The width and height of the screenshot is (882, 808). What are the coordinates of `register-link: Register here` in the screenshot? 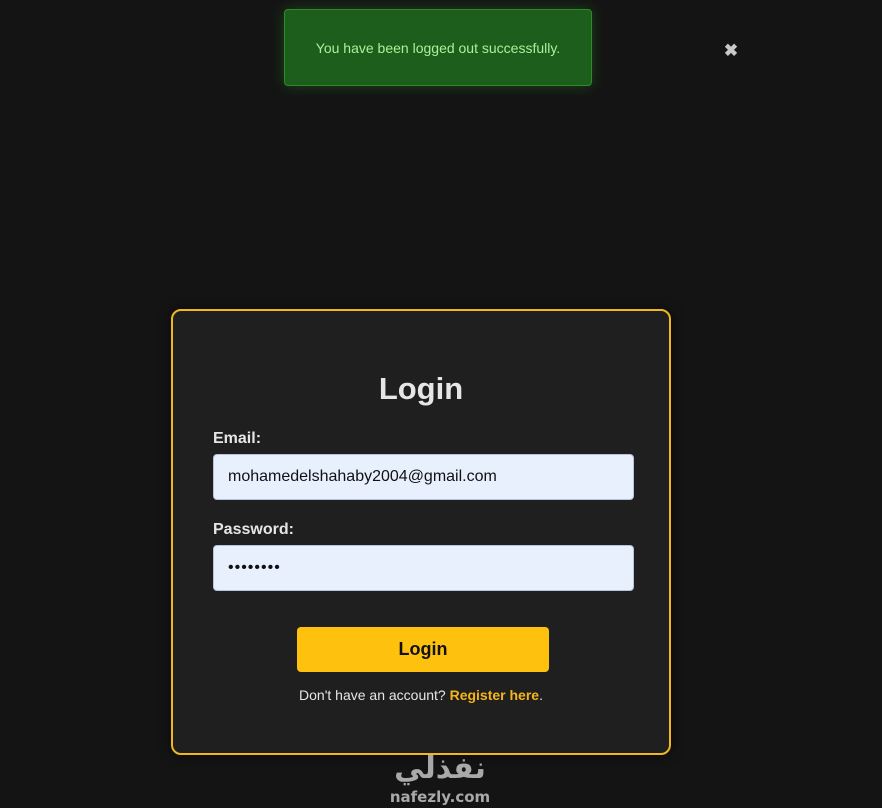 It's located at (494, 695).